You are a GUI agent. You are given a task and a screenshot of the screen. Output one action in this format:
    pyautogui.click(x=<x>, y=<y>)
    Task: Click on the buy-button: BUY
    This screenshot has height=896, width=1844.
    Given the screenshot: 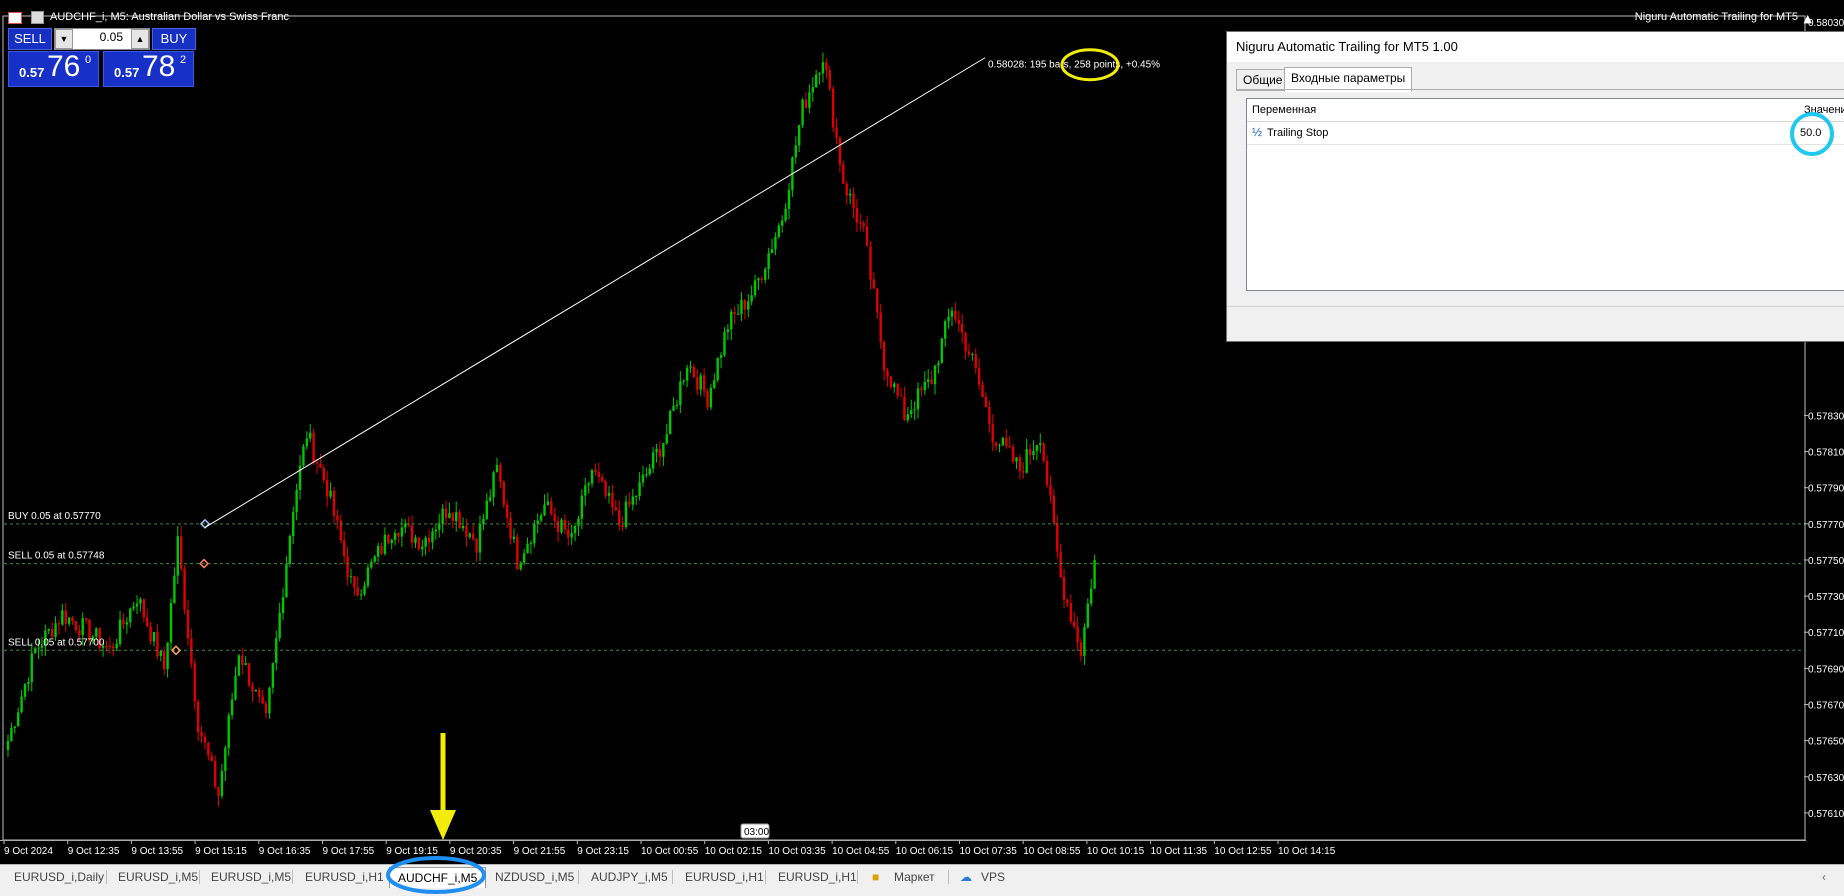 What is the action you would take?
    pyautogui.click(x=174, y=39)
    